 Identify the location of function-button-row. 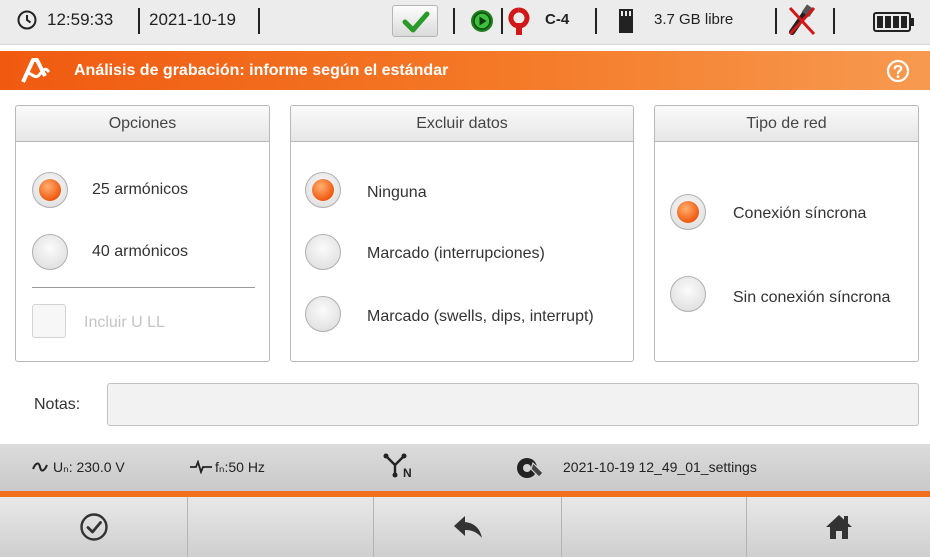
(465, 527).